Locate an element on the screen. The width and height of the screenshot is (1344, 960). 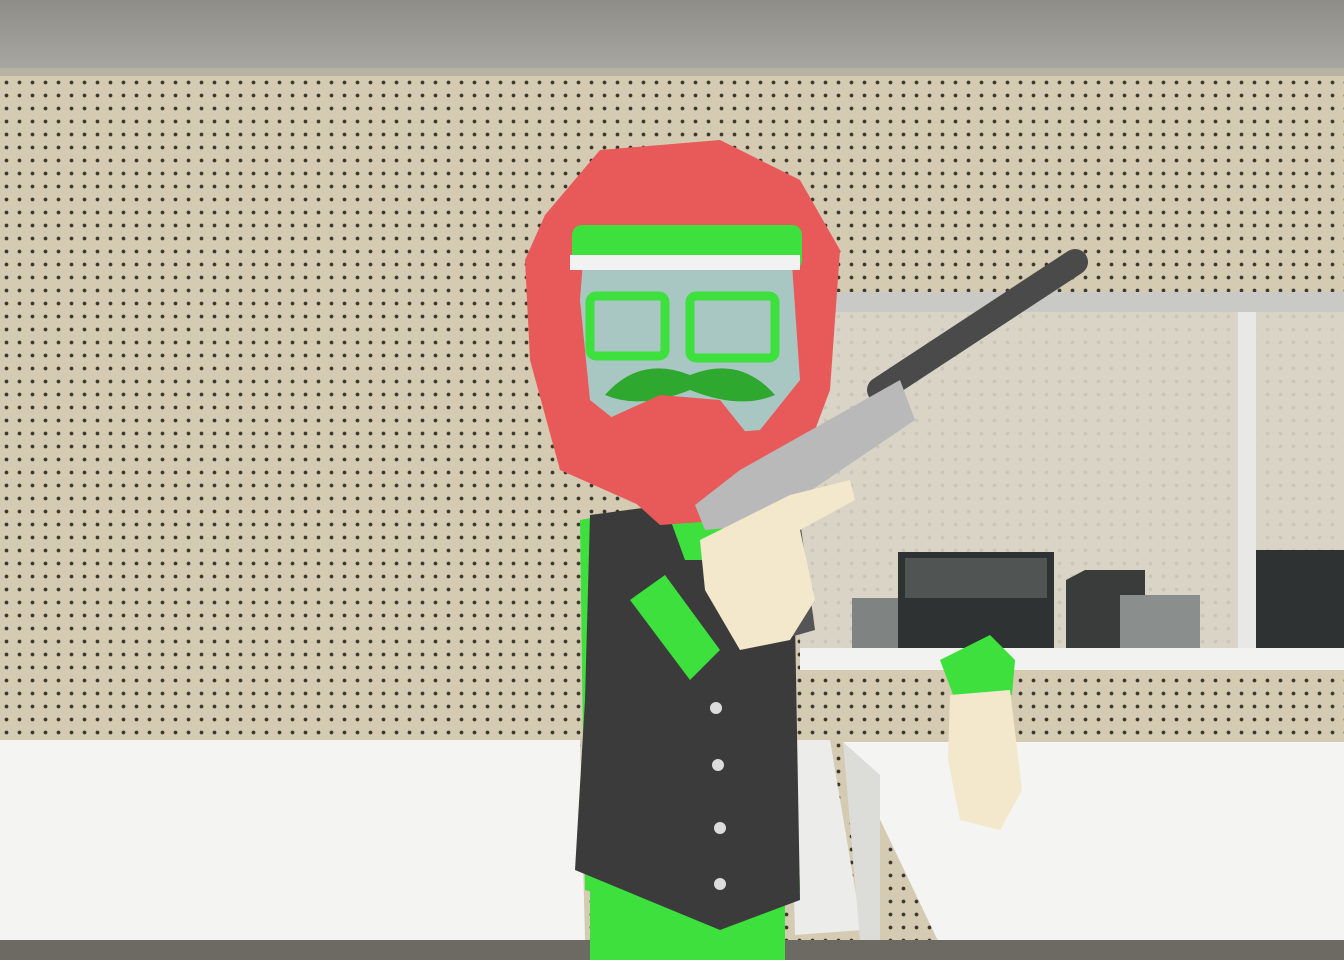
computer-monitor-icon is located at coordinates (1300, 599).